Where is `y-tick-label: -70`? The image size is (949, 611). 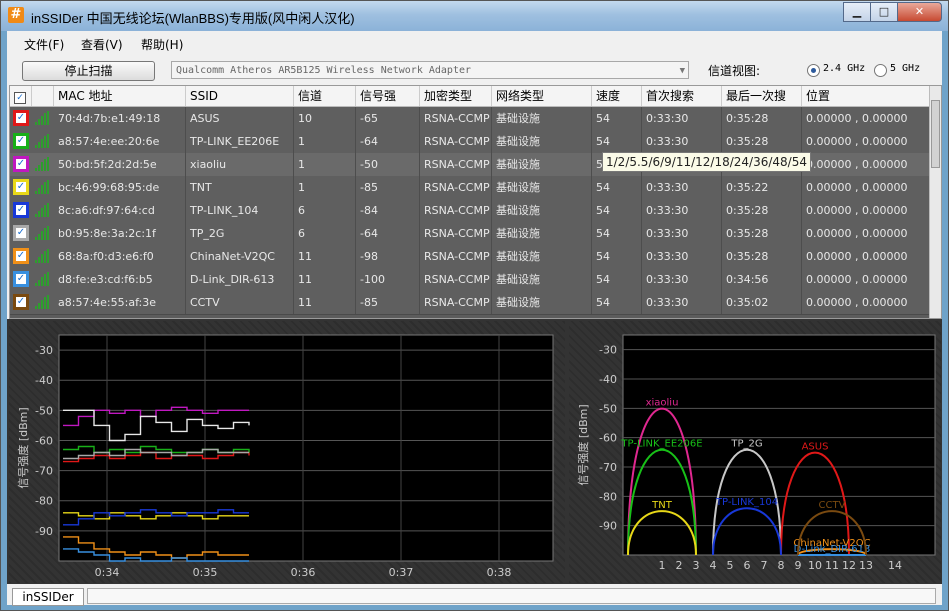
y-tick-label: -70 is located at coordinates (608, 467).